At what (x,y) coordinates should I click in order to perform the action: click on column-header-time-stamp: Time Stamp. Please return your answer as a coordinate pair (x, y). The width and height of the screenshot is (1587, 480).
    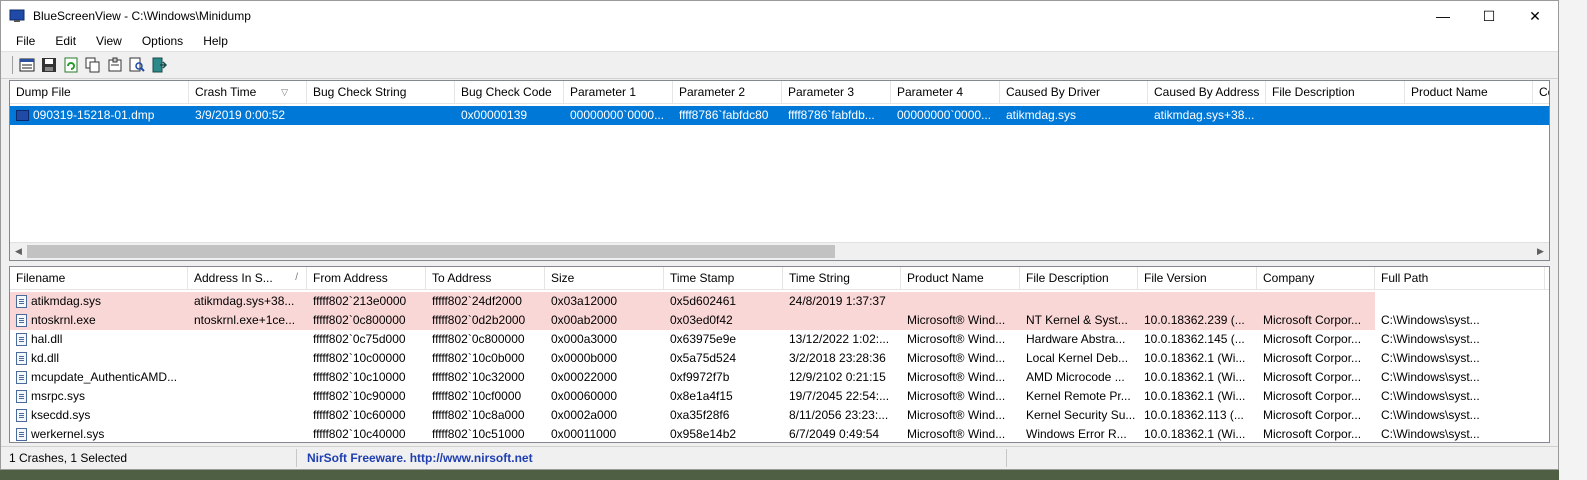
    Looking at the image, I should click on (723, 278).